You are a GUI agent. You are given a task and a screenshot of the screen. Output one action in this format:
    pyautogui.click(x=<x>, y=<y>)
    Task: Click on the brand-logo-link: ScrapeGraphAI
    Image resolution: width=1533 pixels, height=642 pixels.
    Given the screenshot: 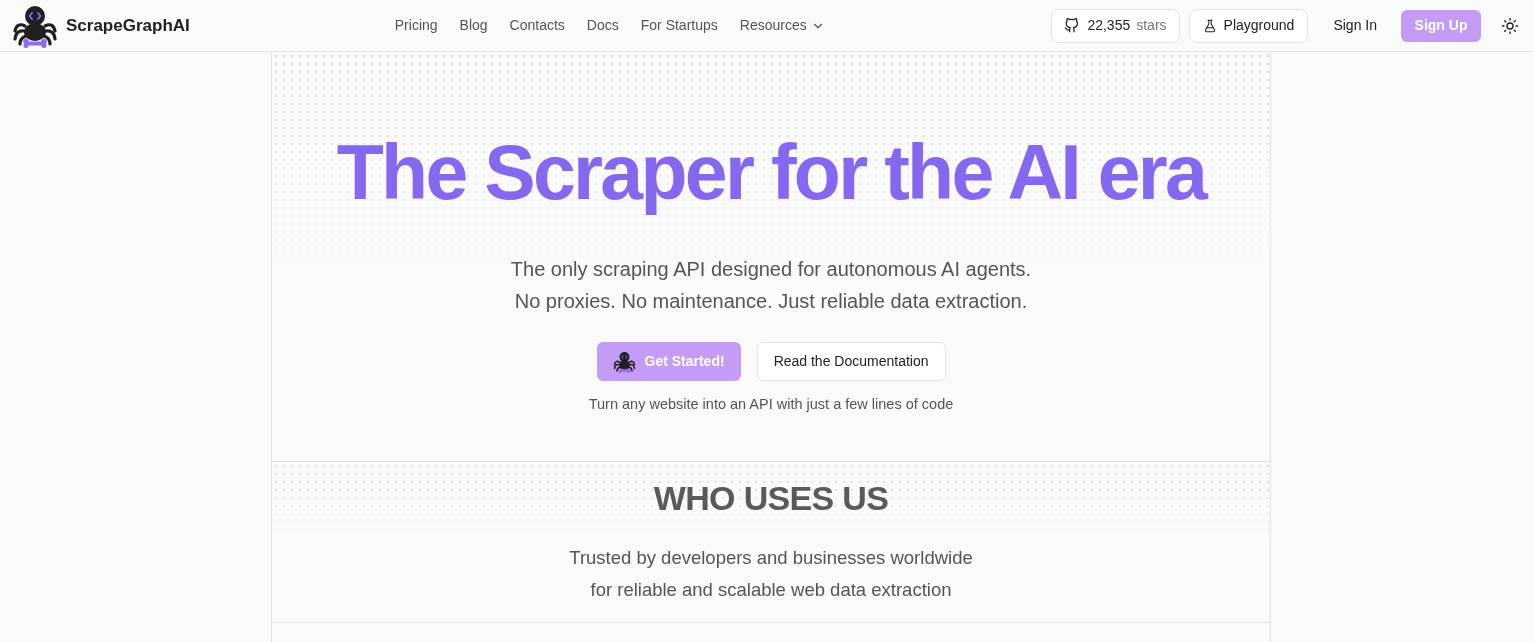 What is the action you would take?
    pyautogui.click(x=101, y=25)
    